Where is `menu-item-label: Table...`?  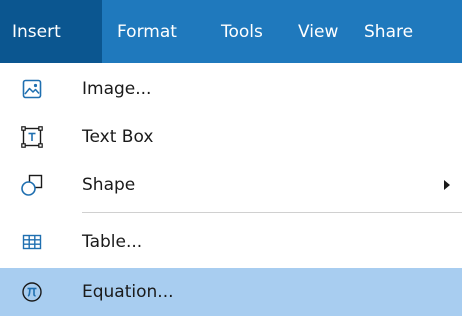
menu-item-label: Table... is located at coordinates (112, 242).